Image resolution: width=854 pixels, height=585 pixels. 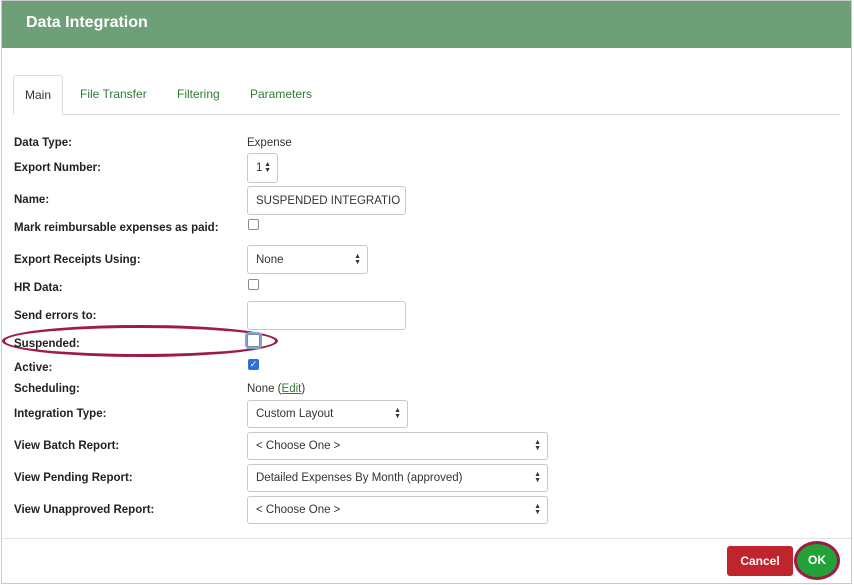 What do you see at coordinates (426, 538) in the screenshot?
I see `footer-divider` at bounding box center [426, 538].